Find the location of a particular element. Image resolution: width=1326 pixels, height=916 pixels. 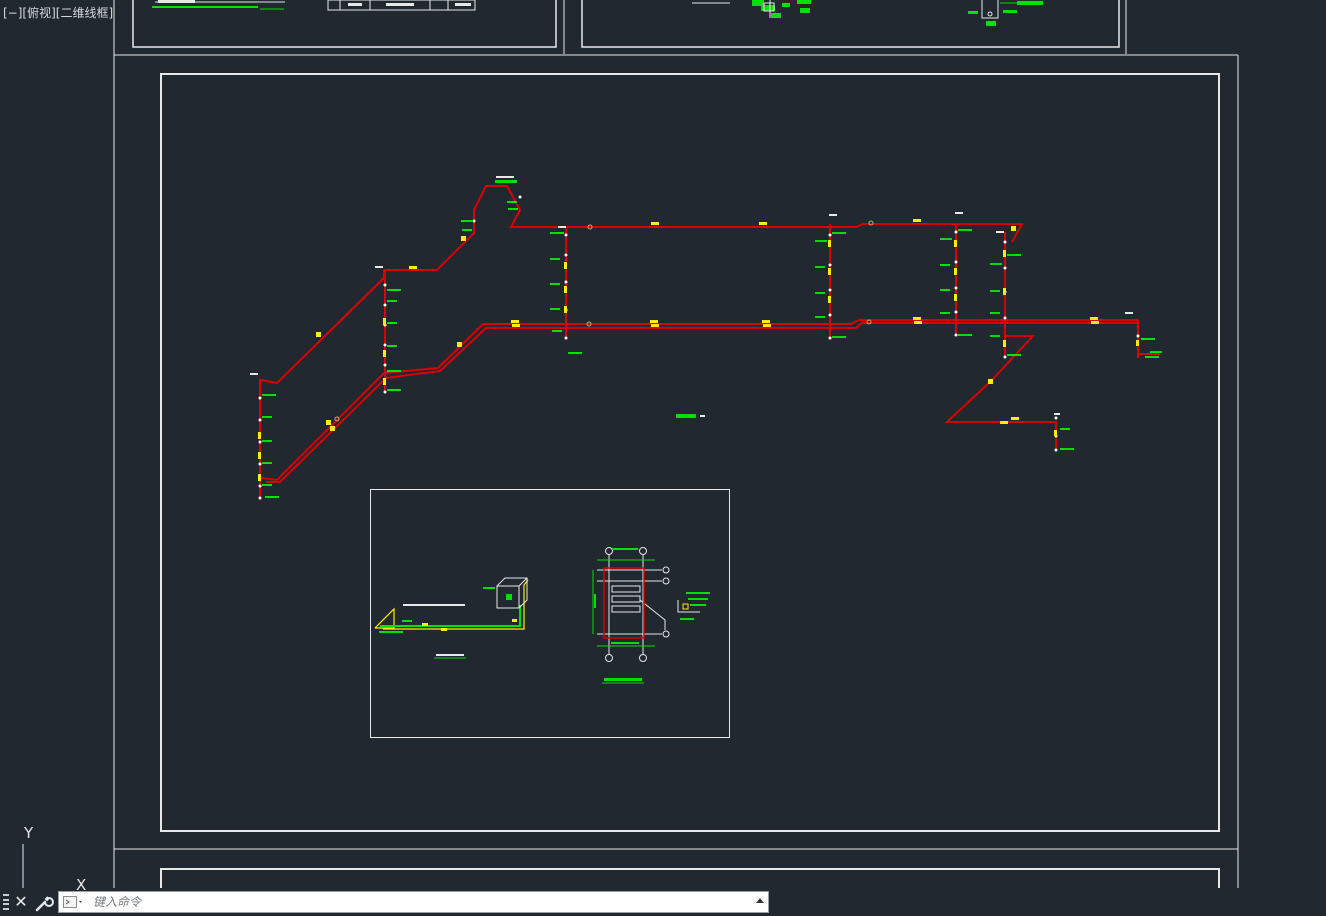

detail-drawing-left is located at coordinates (451, 618).